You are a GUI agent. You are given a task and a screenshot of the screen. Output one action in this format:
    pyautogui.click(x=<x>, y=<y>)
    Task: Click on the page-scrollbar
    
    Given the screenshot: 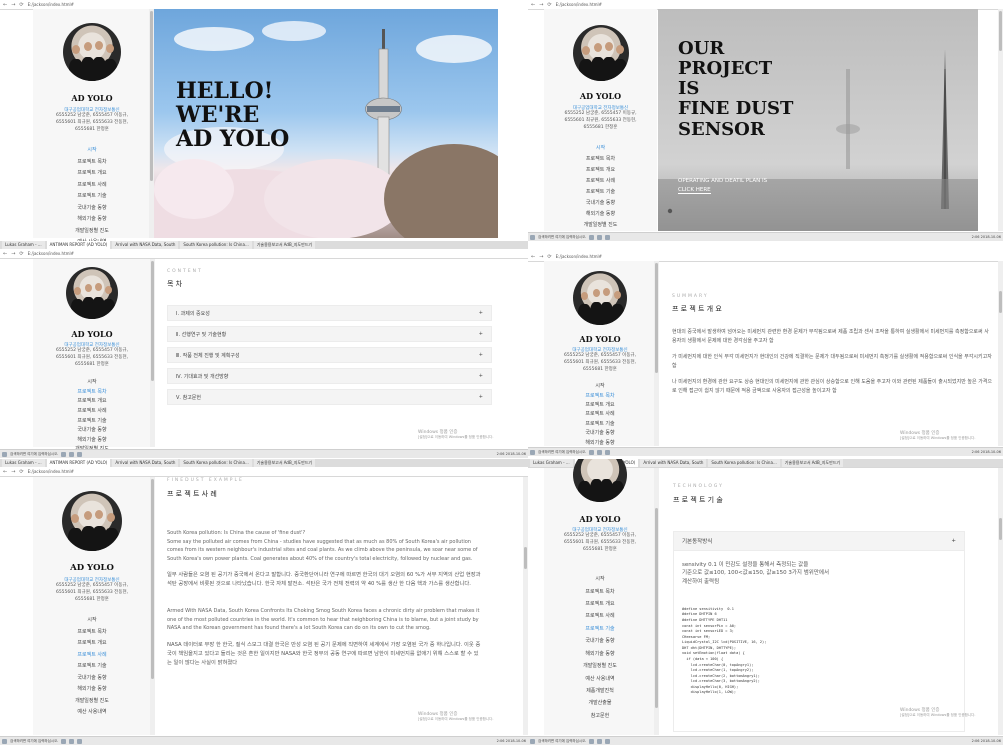 What is the action you would take?
    pyautogui.click(x=1000, y=120)
    